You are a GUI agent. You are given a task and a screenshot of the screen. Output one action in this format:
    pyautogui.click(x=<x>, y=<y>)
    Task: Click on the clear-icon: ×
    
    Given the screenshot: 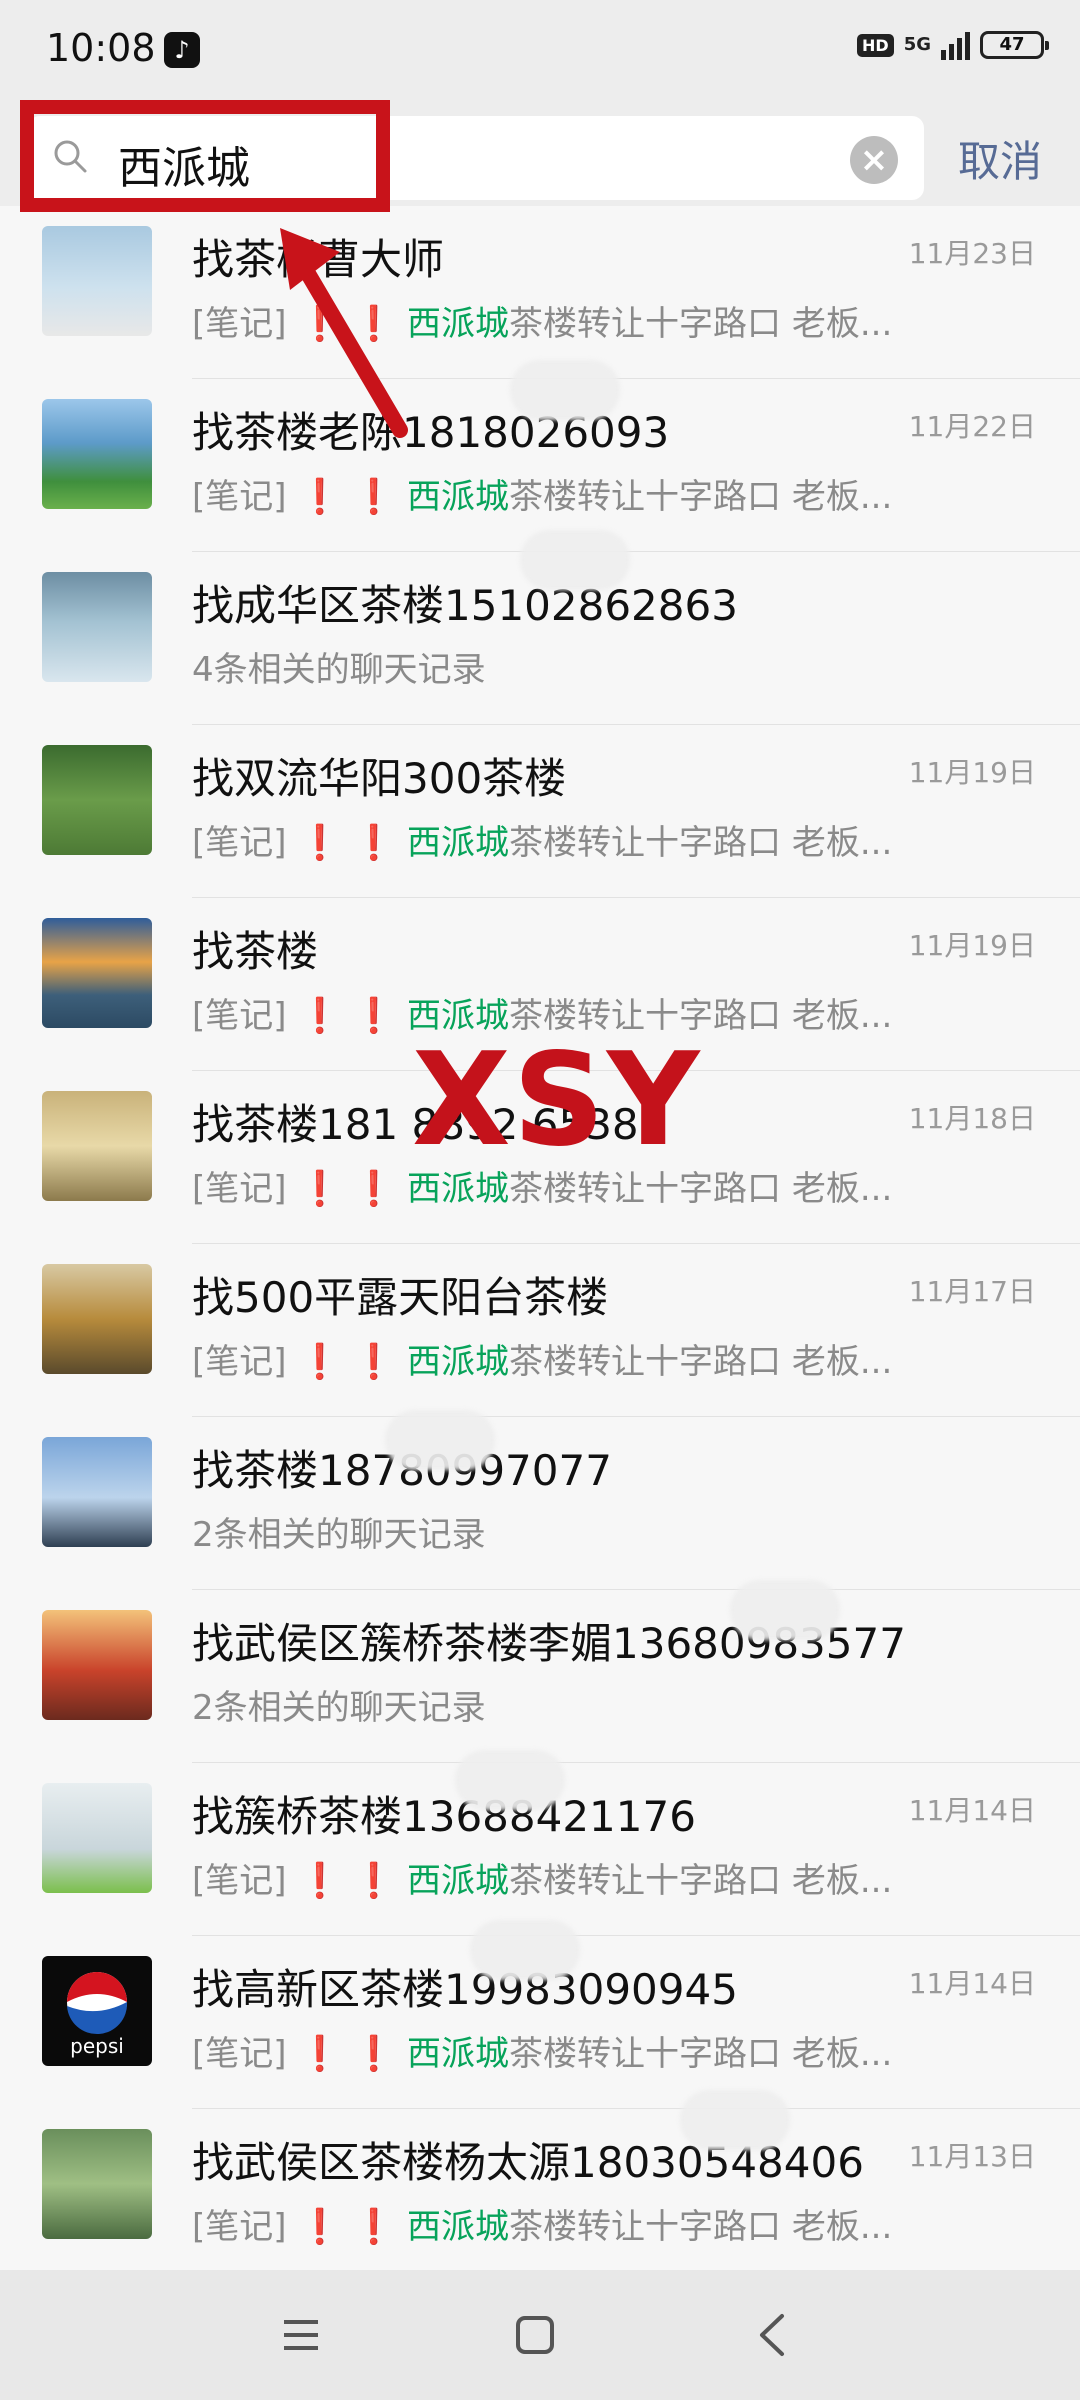 What is the action you would take?
    pyautogui.click(x=874, y=160)
    